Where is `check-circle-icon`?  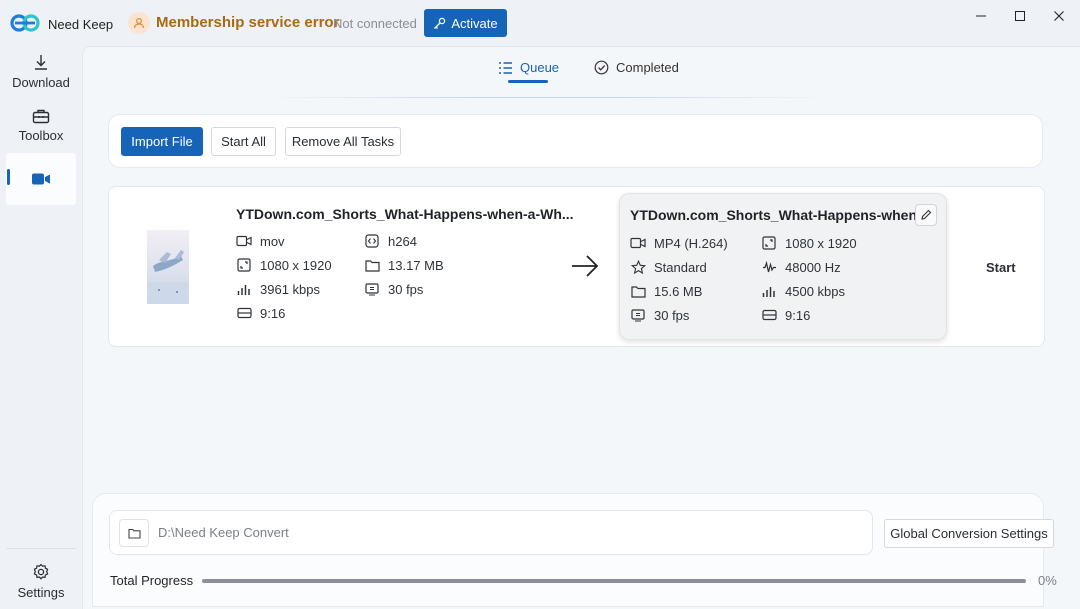
check-circle-icon is located at coordinates (601, 67).